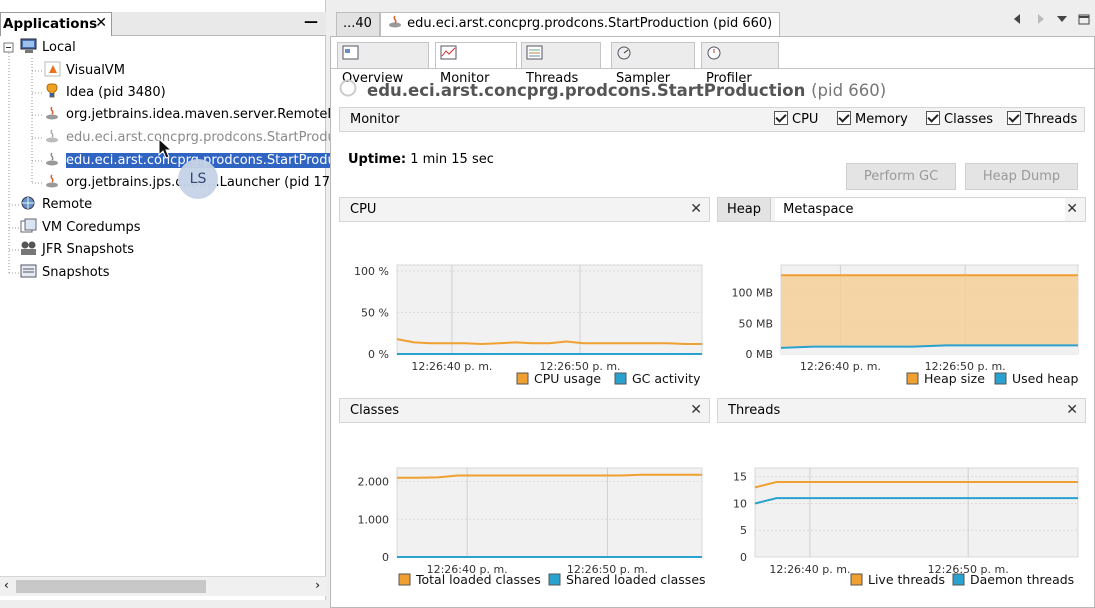  Describe the element at coordinates (561, 64) in the screenshot. I see `tab-threads: Threads` at that location.